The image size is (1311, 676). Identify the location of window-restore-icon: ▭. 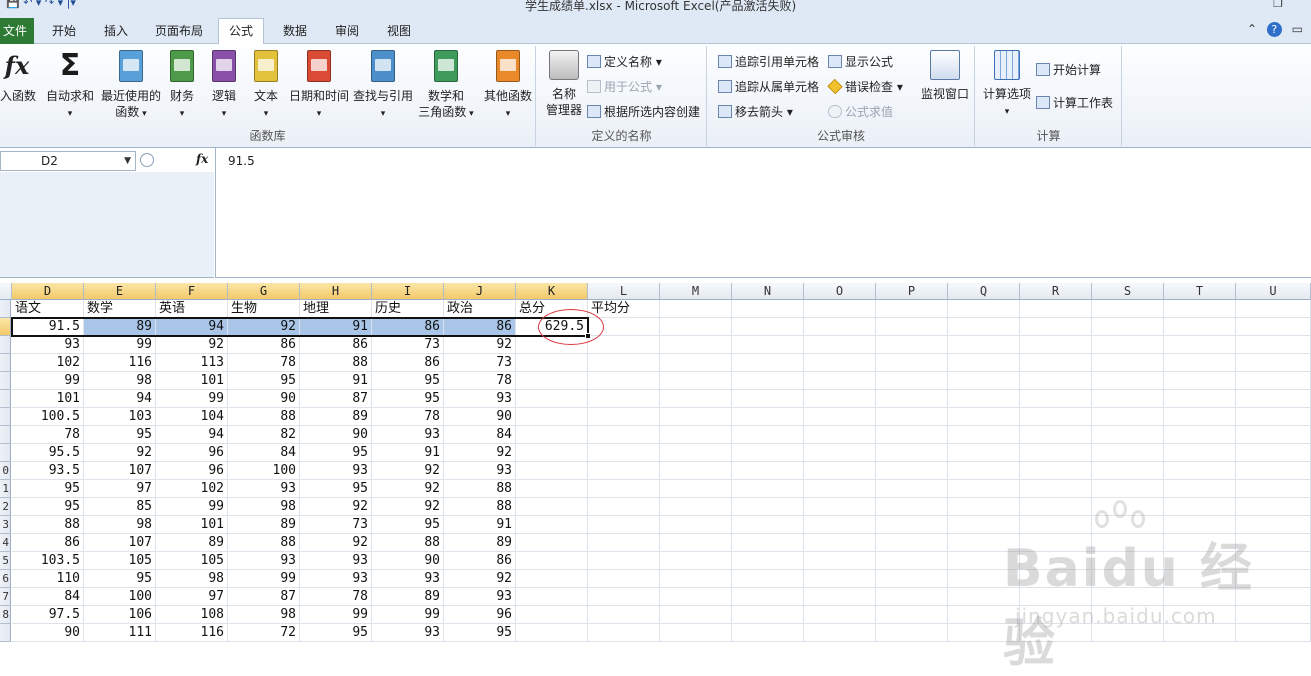
(1297, 29).